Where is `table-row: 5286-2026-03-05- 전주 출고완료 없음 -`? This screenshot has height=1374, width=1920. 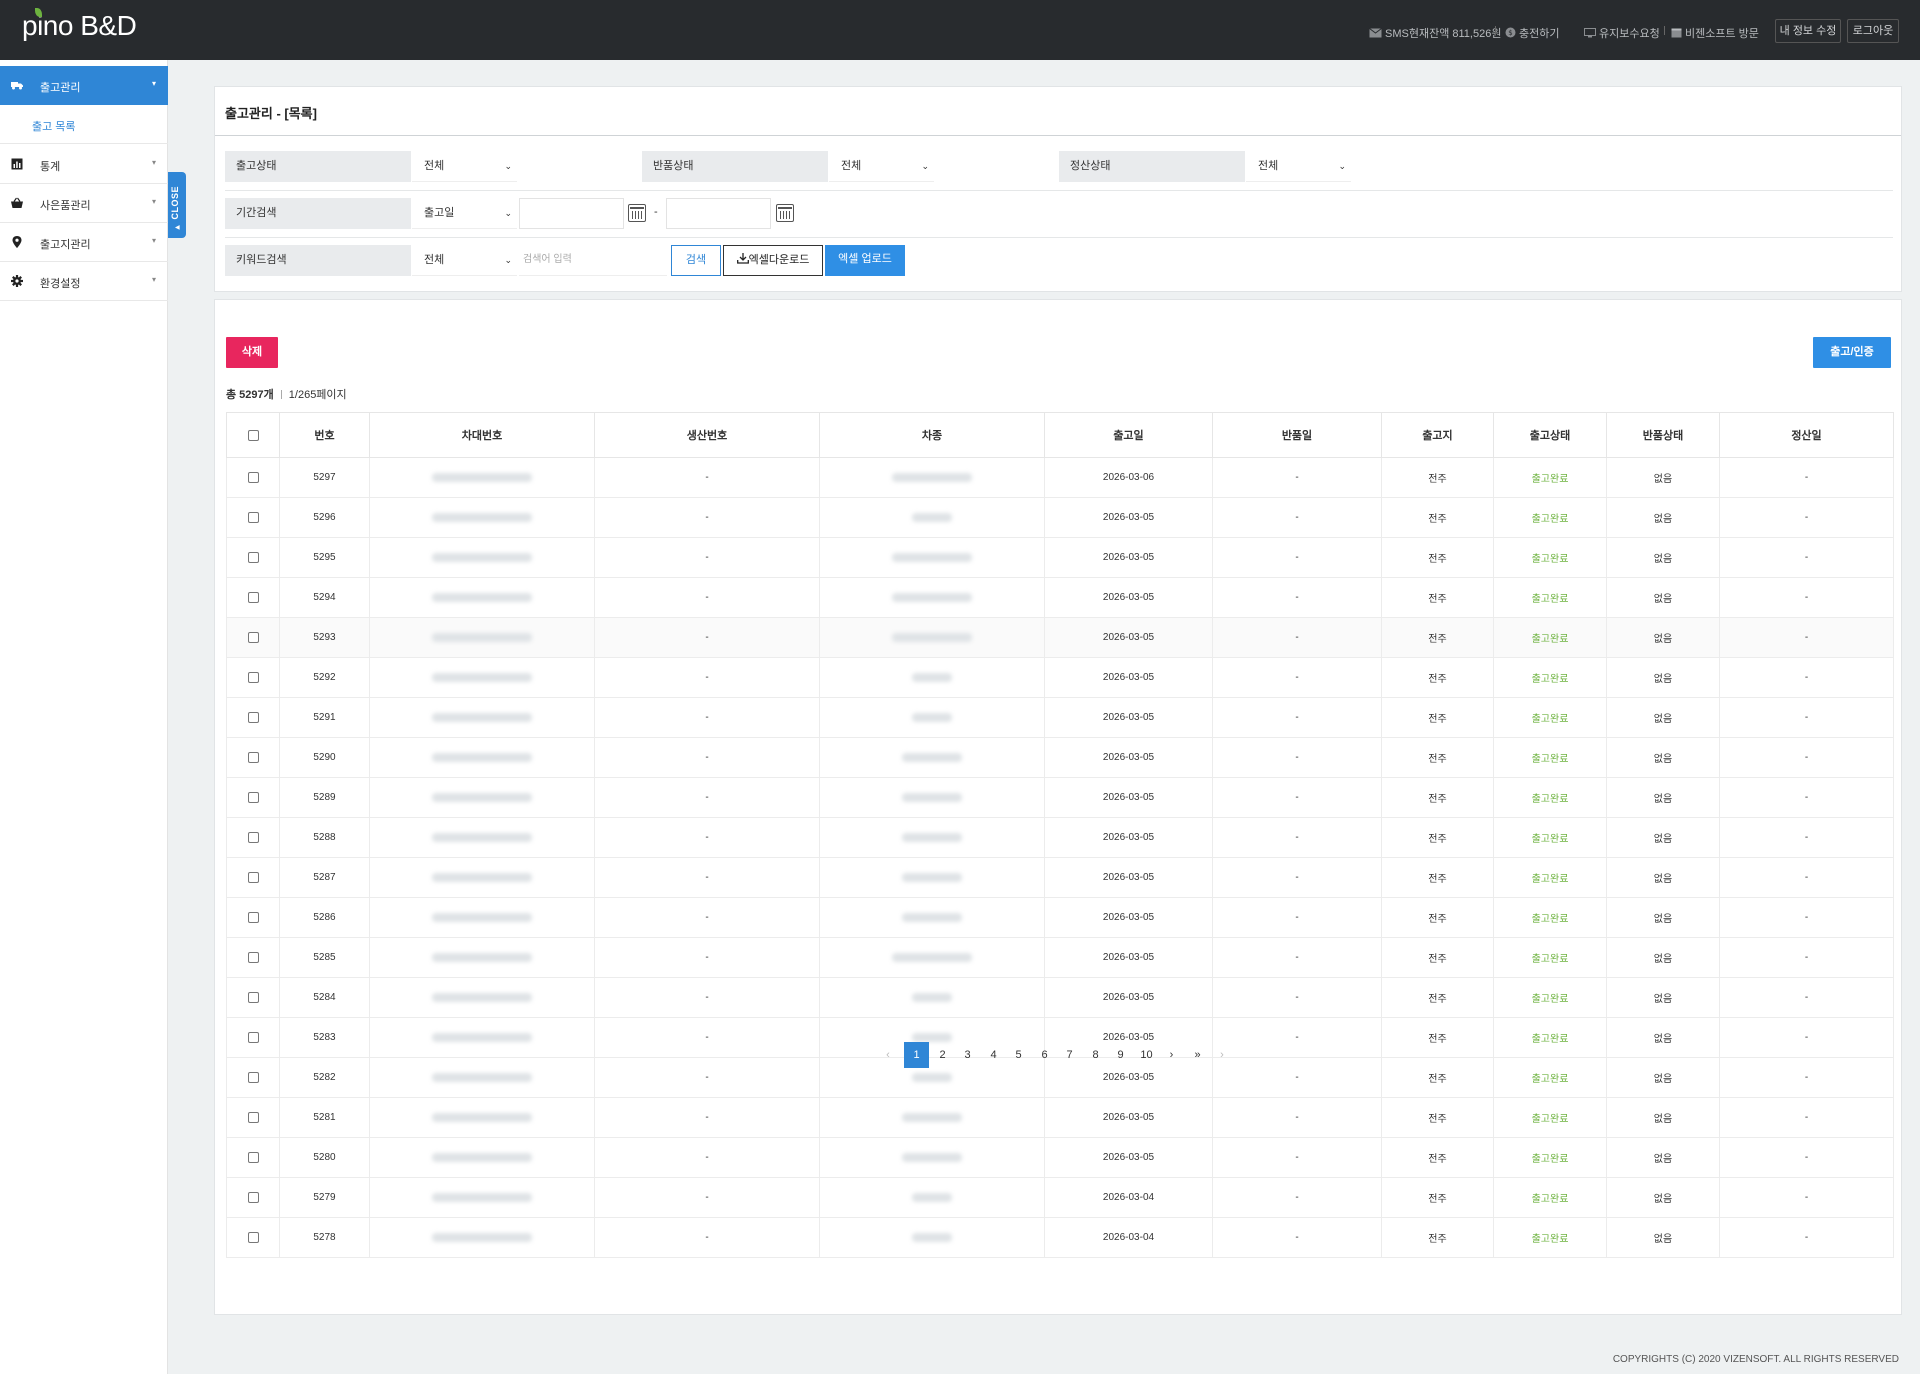 table-row: 5286-2026-03-05- 전주 출고완료 없음 - is located at coordinates (1060, 917).